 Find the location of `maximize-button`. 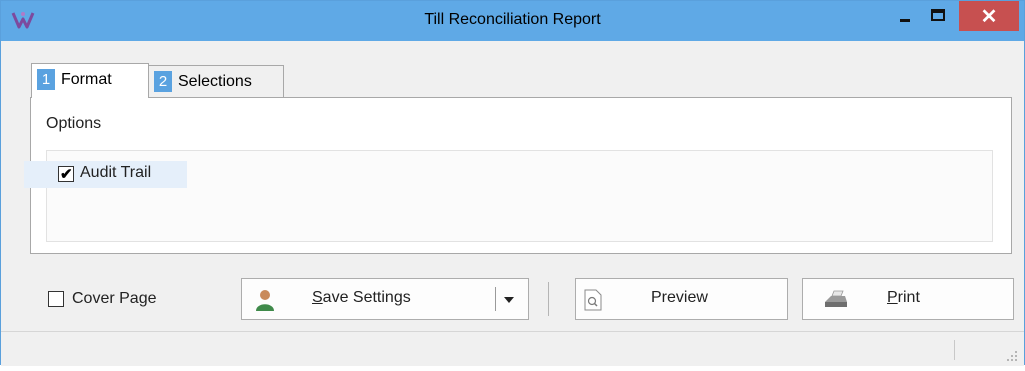

maximize-button is located at coordinates (938, 16).